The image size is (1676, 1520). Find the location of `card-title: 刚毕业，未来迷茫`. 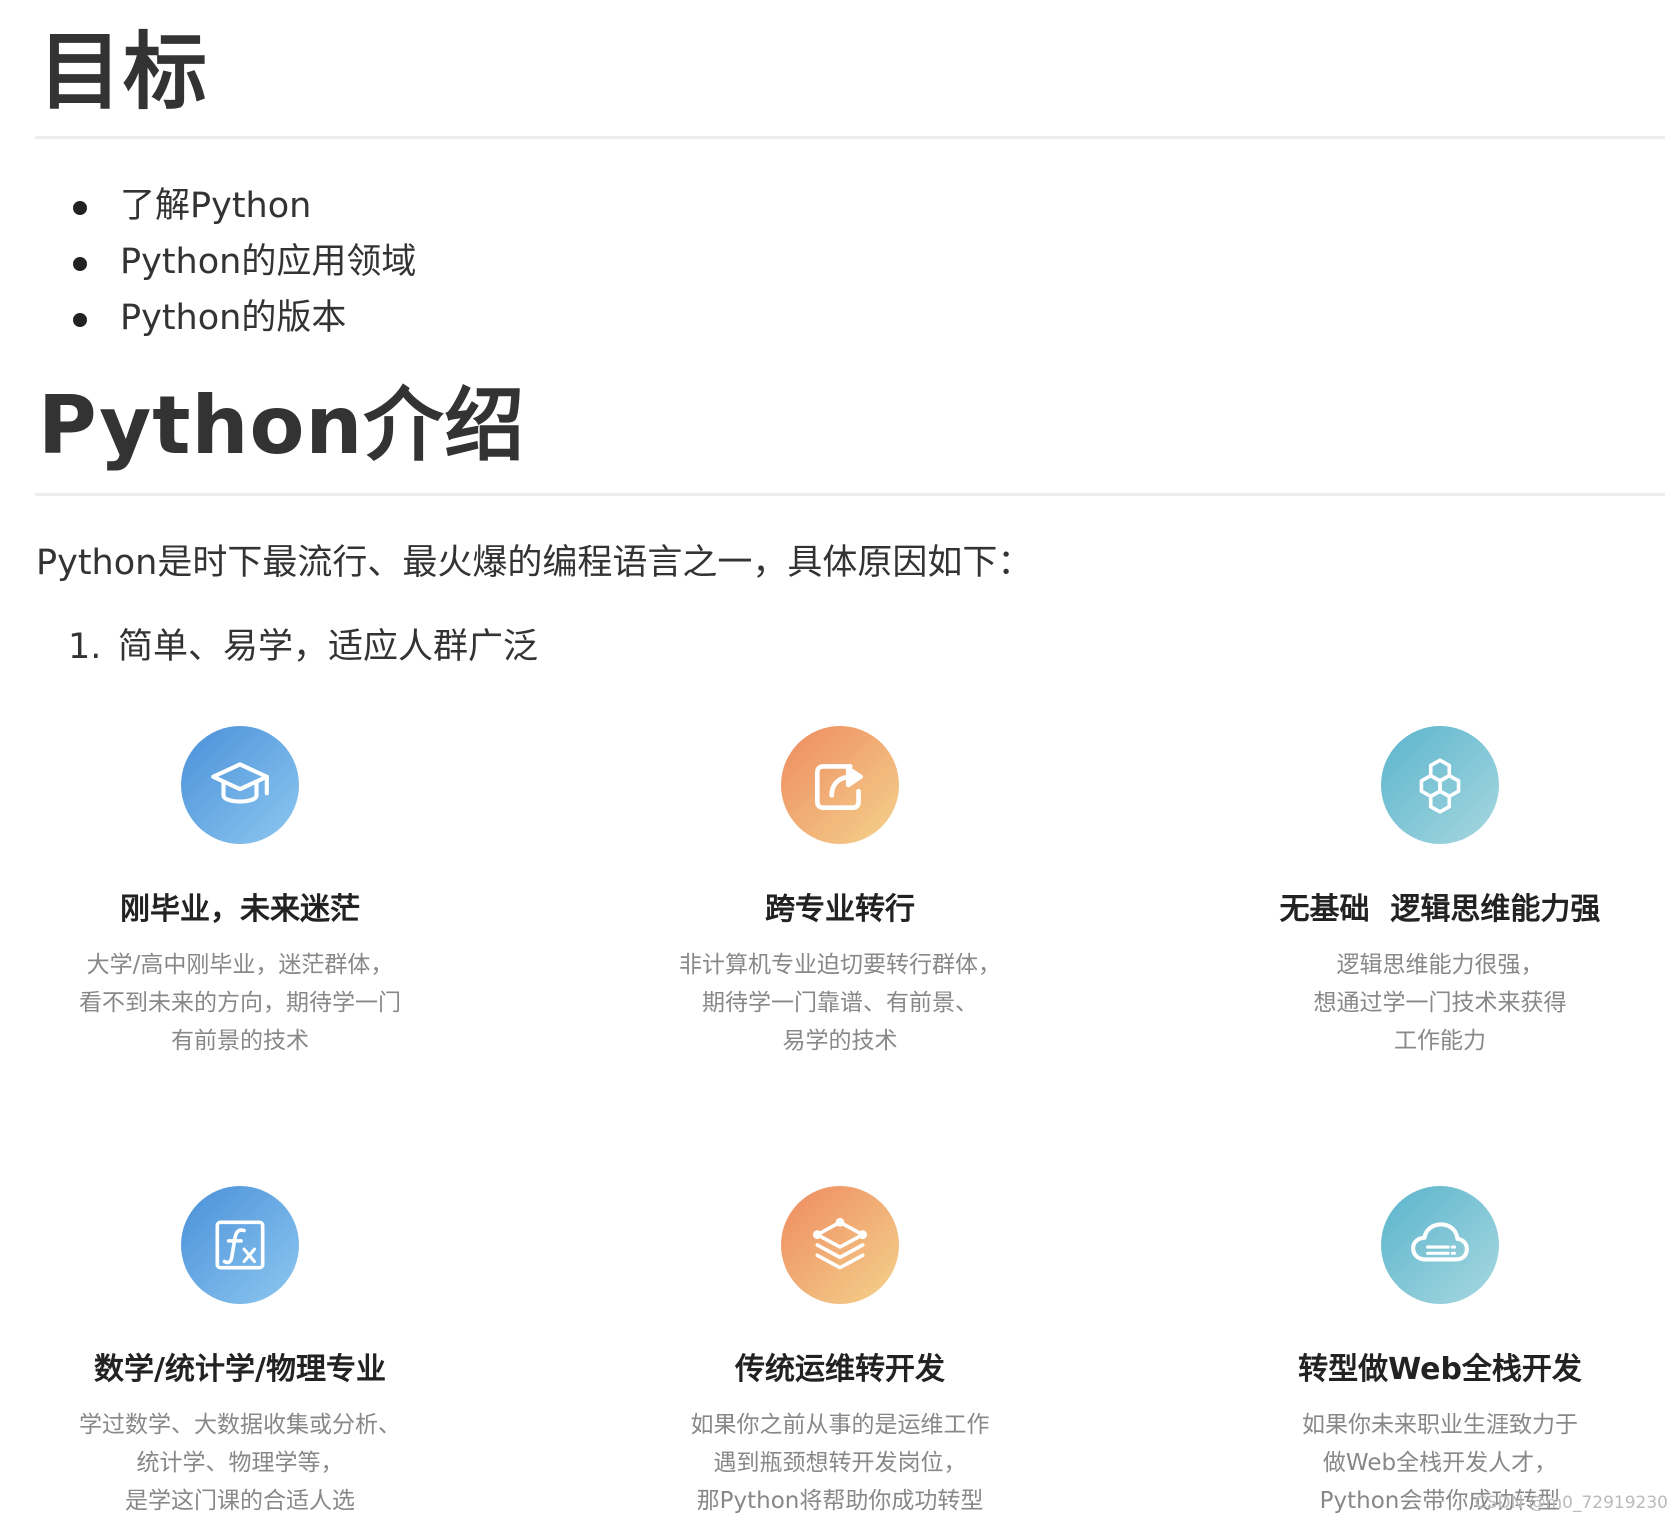

card-title: 刚毕业，未来迷茫 is located at coordinates (240, 909).